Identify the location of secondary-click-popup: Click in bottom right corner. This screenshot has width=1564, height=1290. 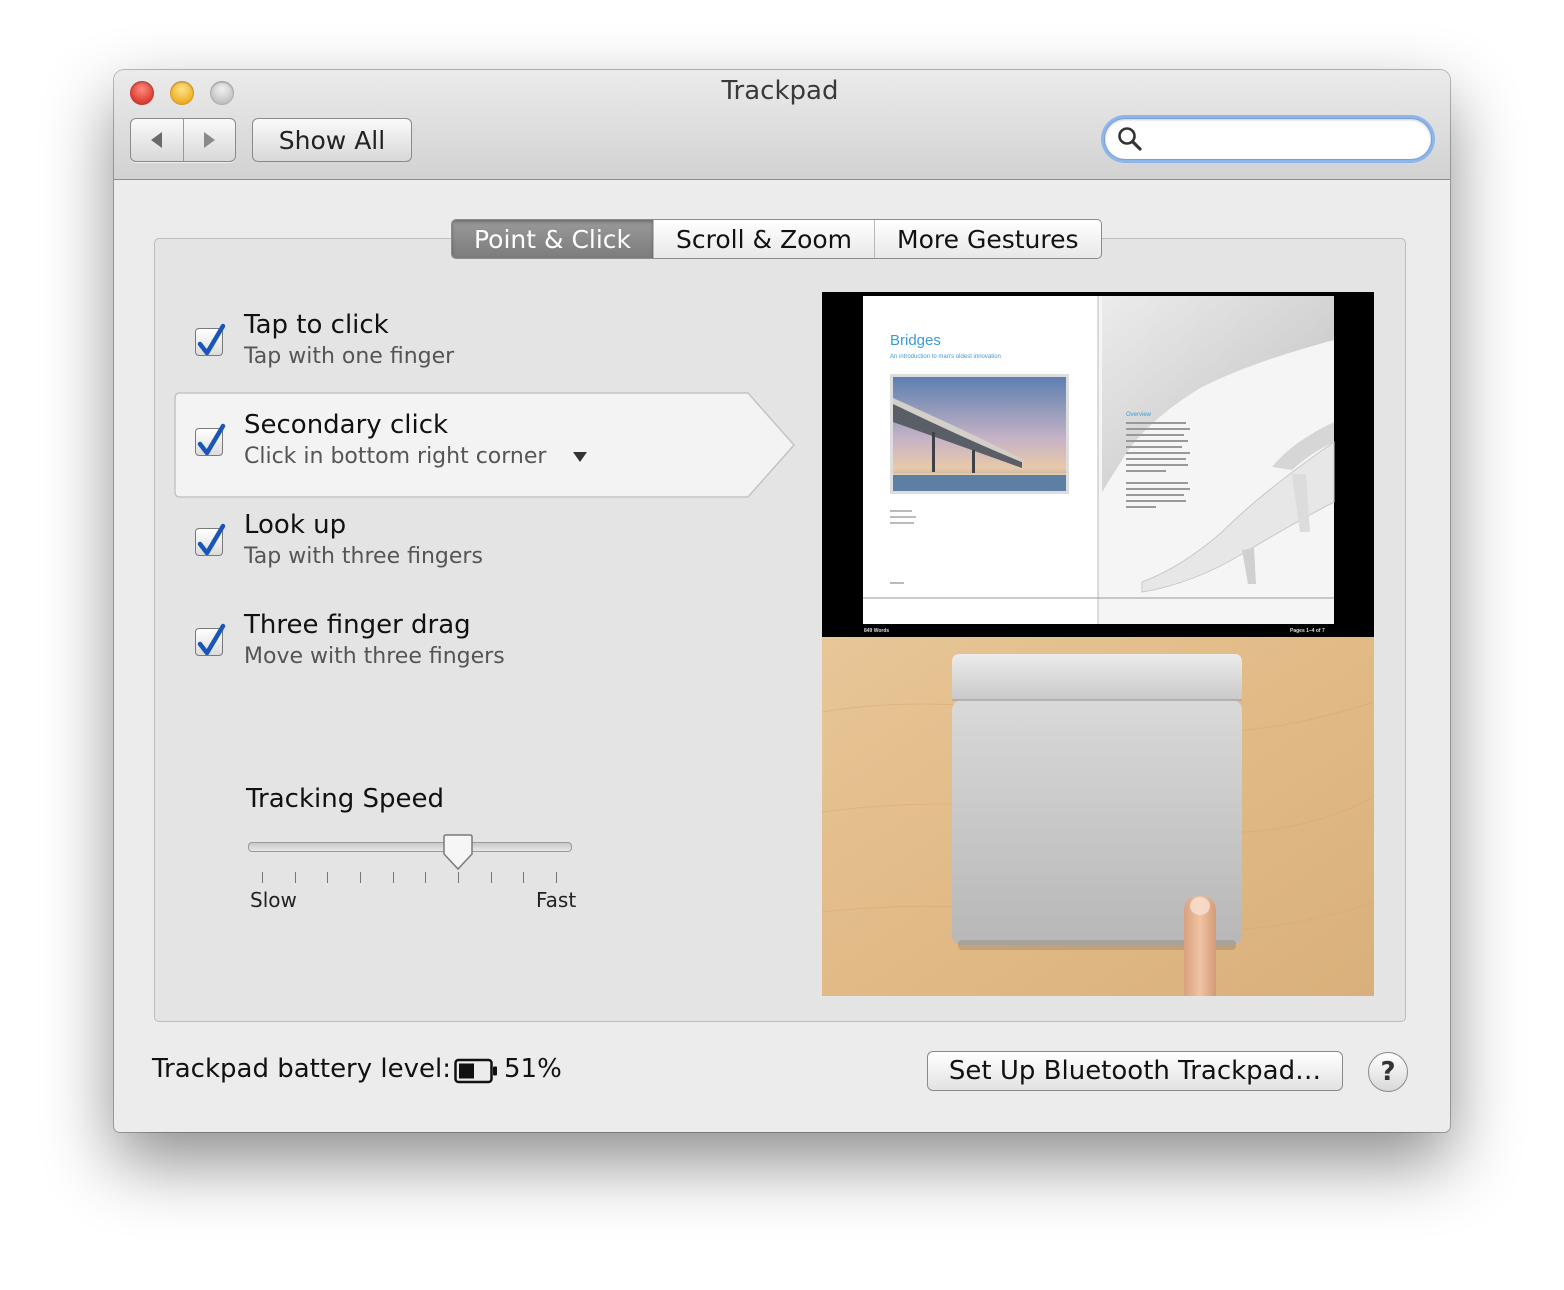
(416, 456).